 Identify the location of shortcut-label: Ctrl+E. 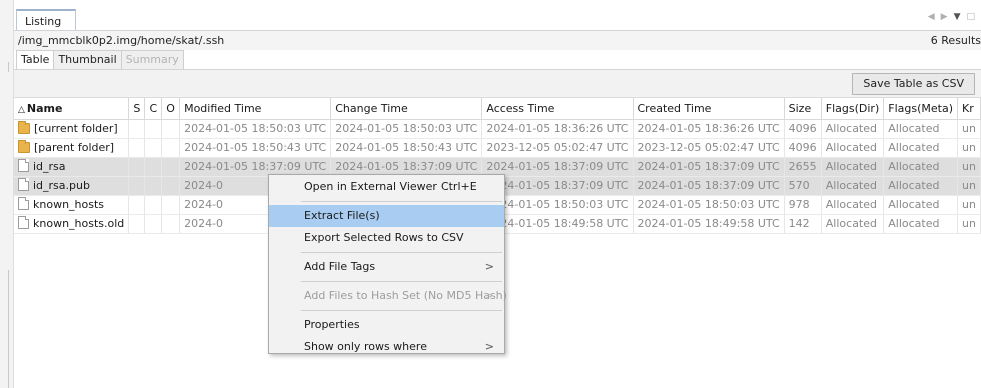
(458, 186).